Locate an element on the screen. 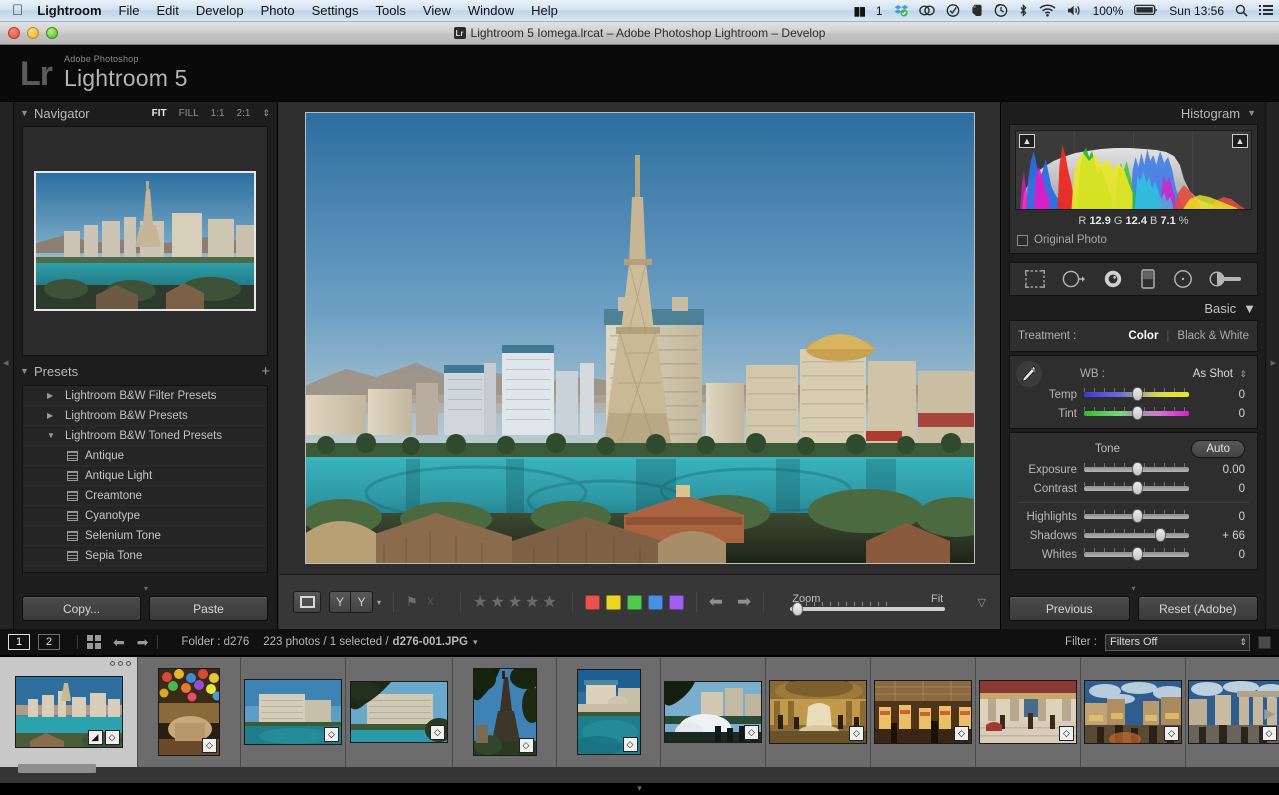 Image resolution: width=1279 pixels, height=795 pixels. menu-develop: Develop is located at coordinates (220, 10).